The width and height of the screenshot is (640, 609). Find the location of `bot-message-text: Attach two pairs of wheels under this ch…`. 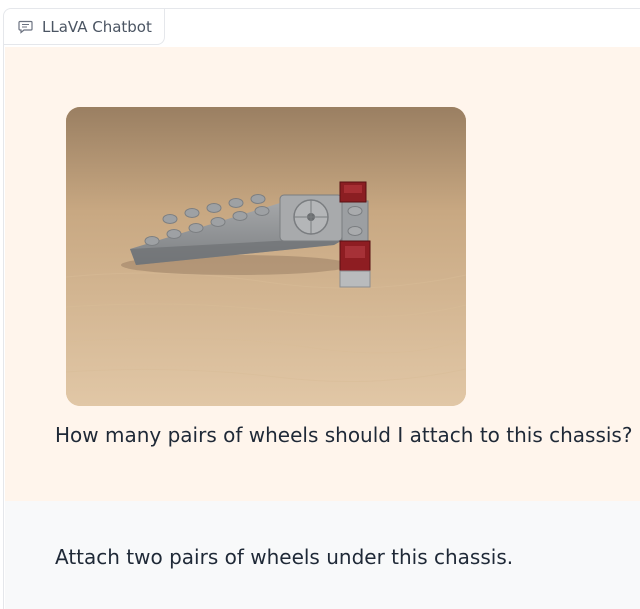

bot-message-text: Attach two pairs of wheels under this ch… is located at coordinates (284, 557).